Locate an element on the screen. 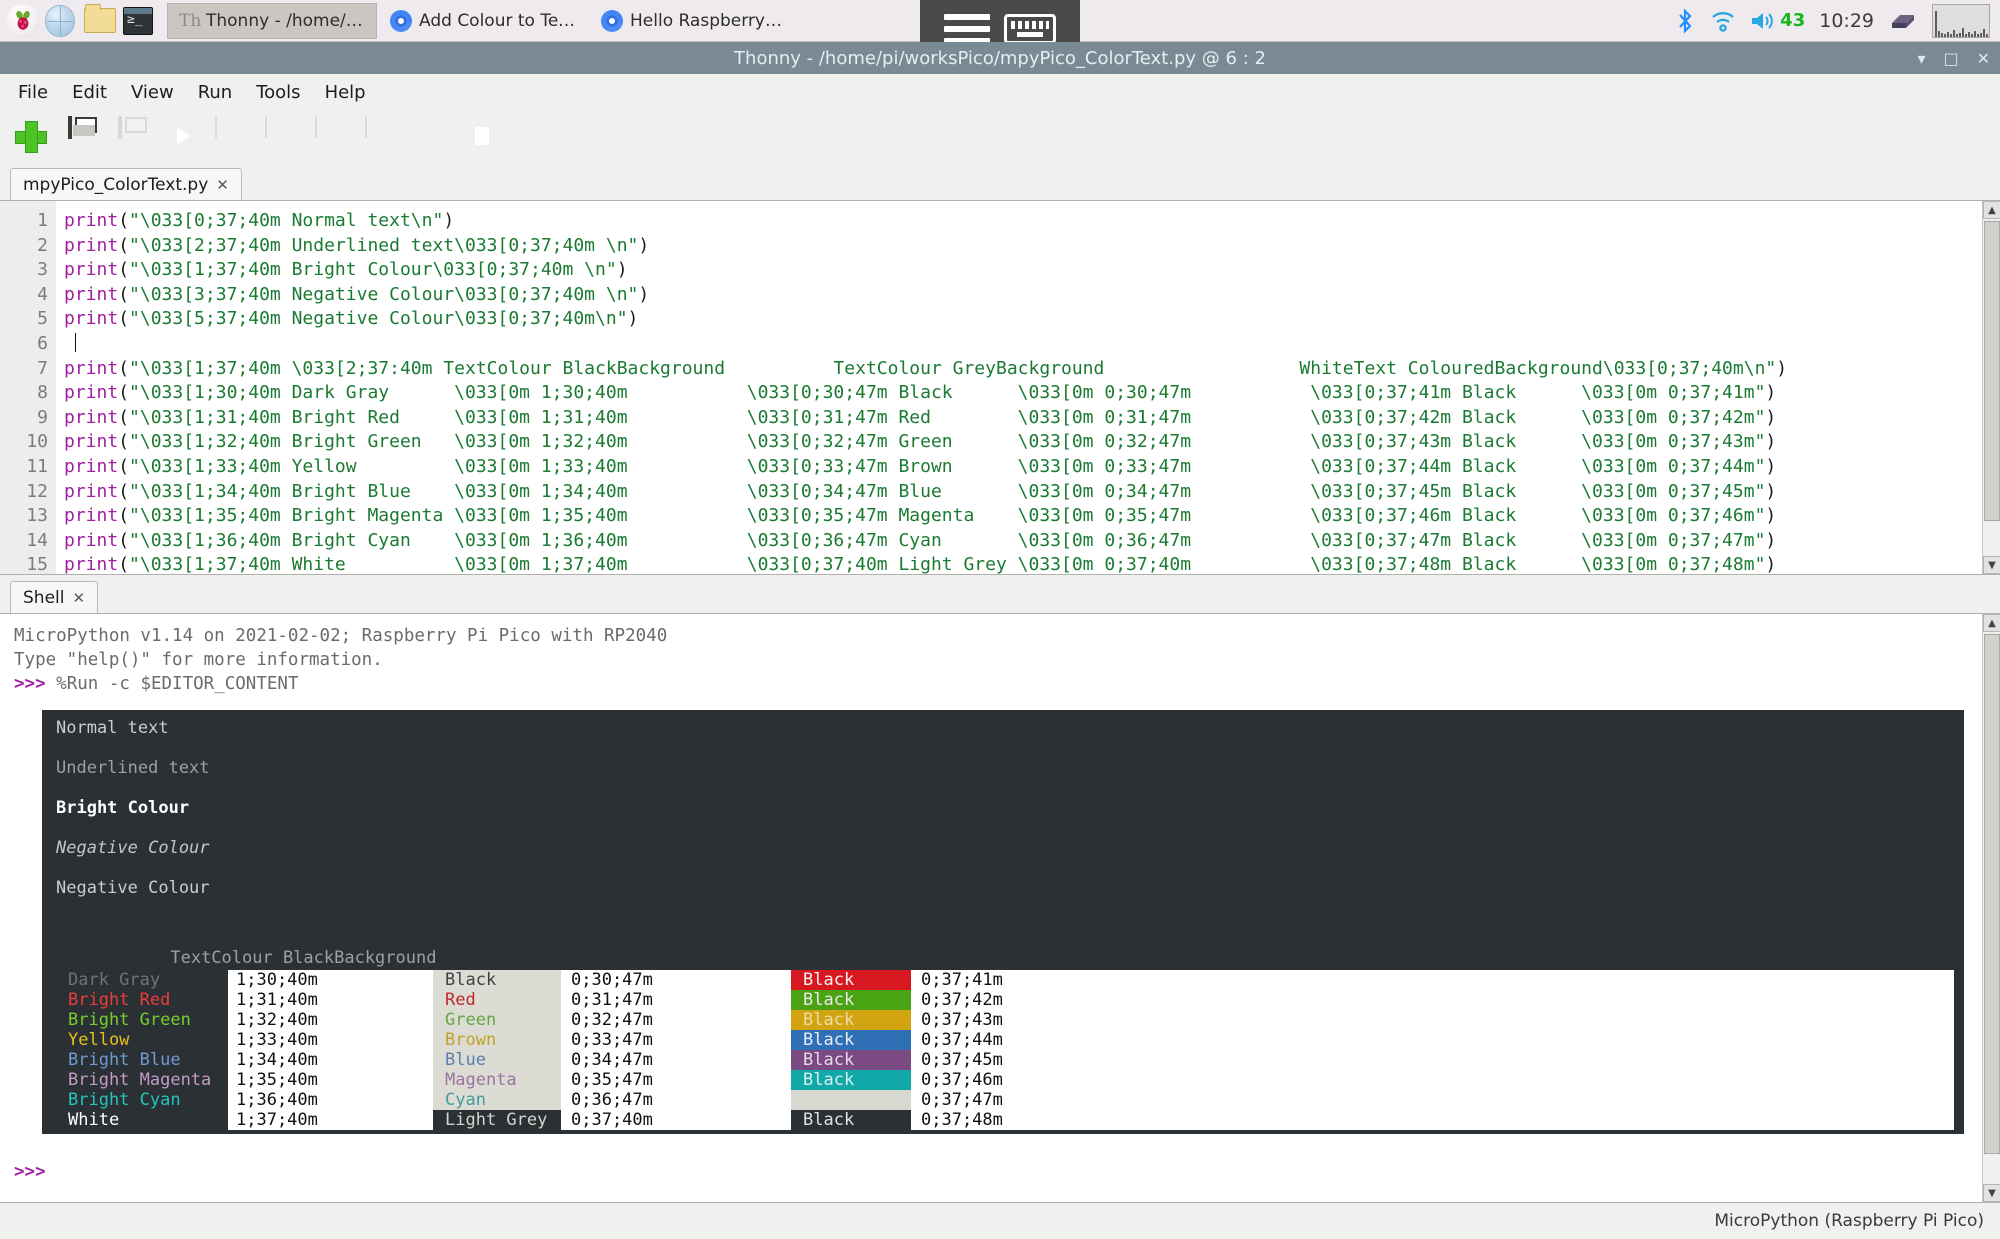 This screenshot has width=2000, height=1239. wifi-icon is located at coordinates (1723, 21).